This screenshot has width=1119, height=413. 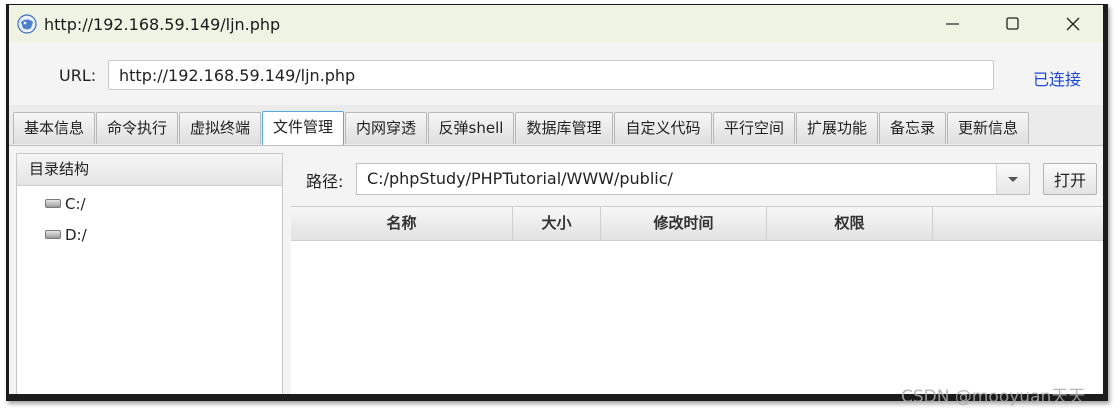 I want to click on tree-item-c-drive: C:/, so click(x=65, y=204).